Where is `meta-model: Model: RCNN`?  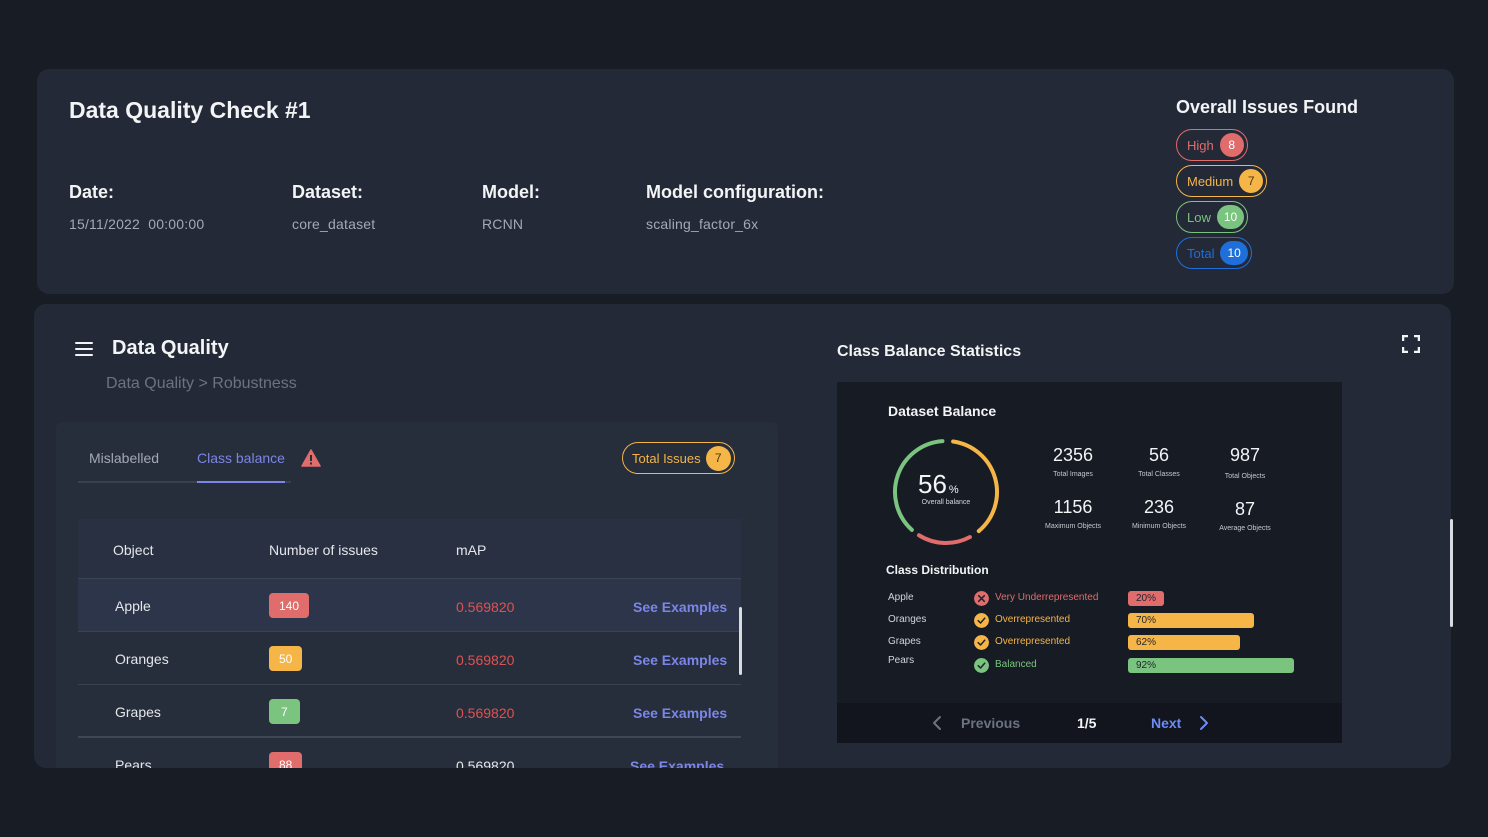
meta-model: Model: RCNN is located at coordinates (511, 207).